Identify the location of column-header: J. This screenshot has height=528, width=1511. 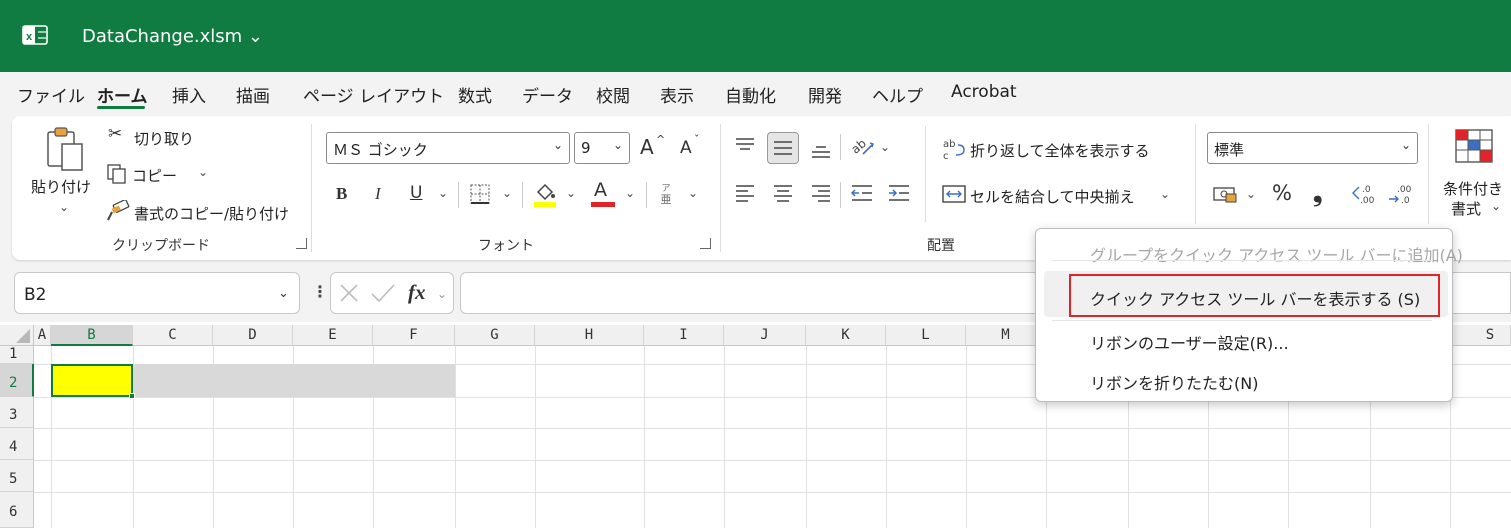
(765, 335).